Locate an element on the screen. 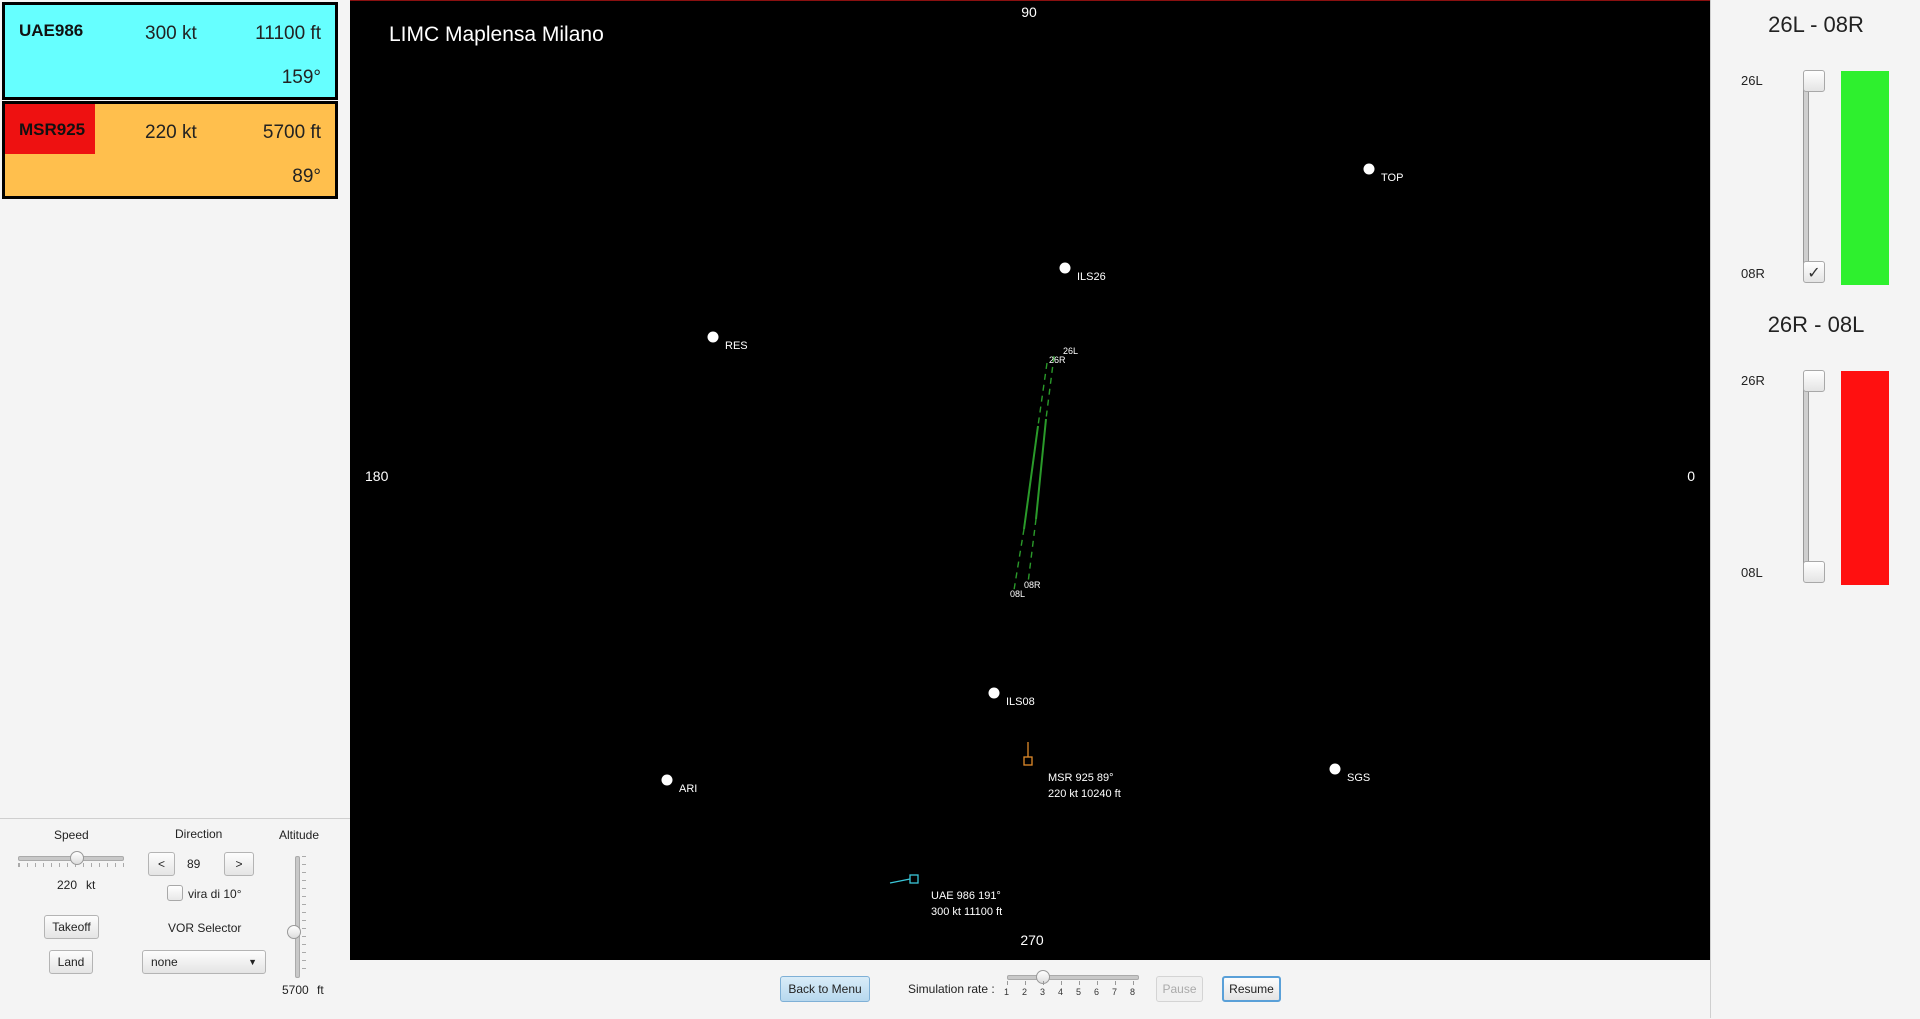 This screenshot has width=1920, height=1019. altitude-label: Altitude is located at coordinates (299, 835).